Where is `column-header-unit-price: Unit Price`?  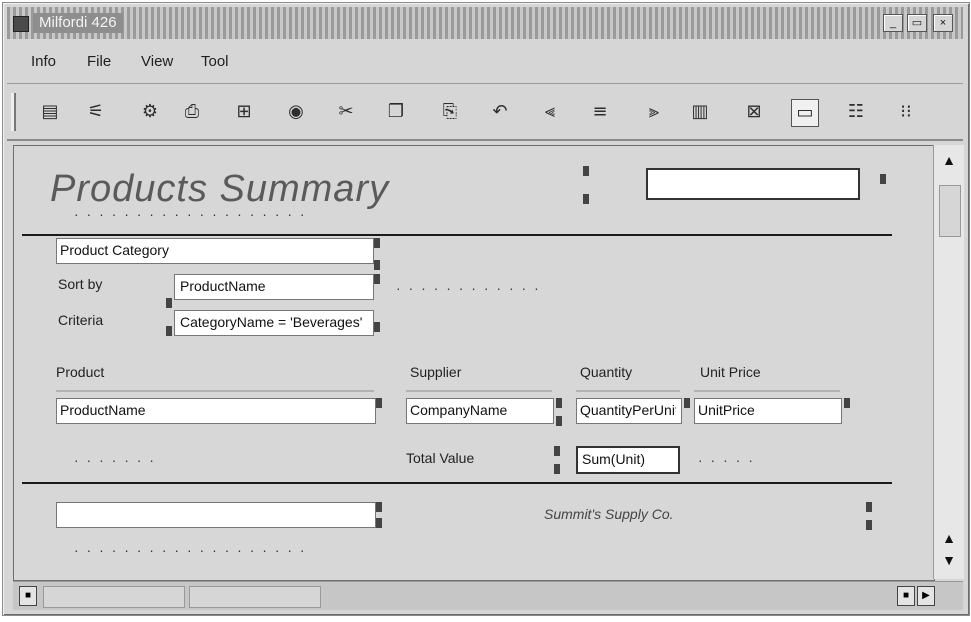 column-header-unit-price: Unit Price is located at coordinates (730, 372).